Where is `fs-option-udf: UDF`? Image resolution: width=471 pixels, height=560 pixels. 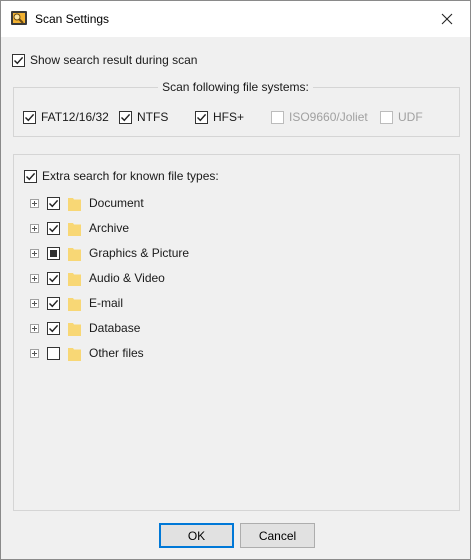 fs-option-udf: UDF is located at coordinates (401, 117).